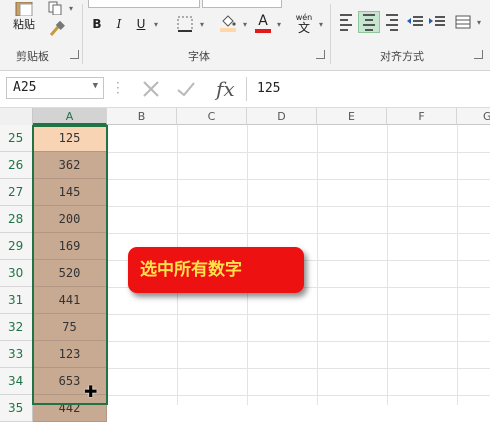 Image resolution: width=490 pixels, height=422 pixels. Describe the element at coordinates (228, 30) in the screenshot. I see `fill-color-swatch` at that location.